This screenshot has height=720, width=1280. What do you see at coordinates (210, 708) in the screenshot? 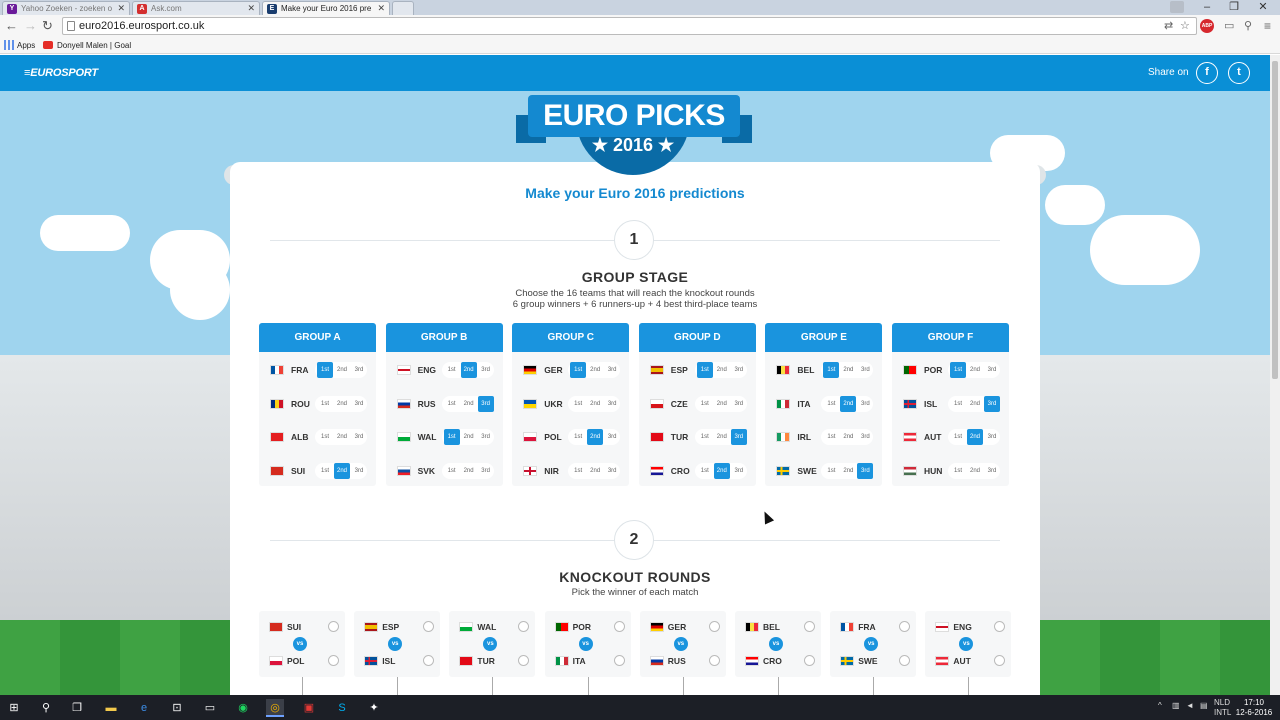
I see `folder-icon: ▭` at bounding box center [210, 708].